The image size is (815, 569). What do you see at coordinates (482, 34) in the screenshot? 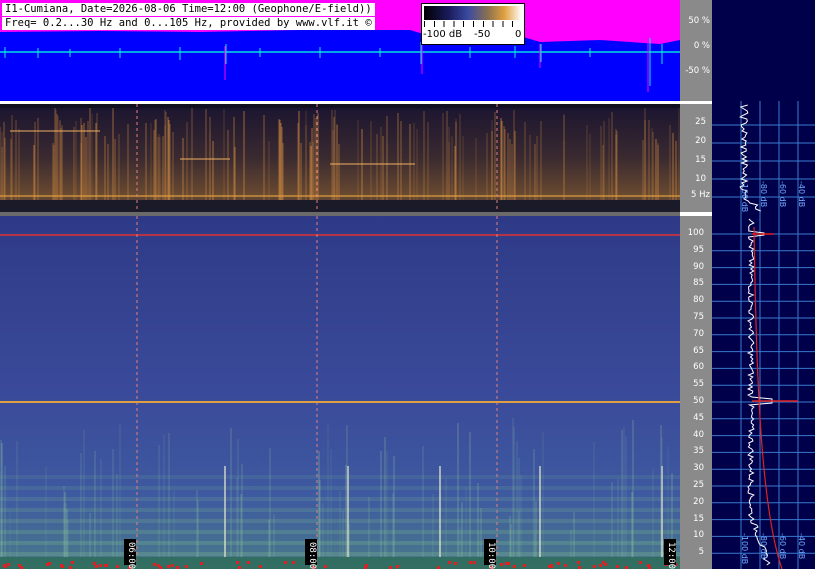
I see `color-scale-mid: -50` at bounding box center [482, 34].